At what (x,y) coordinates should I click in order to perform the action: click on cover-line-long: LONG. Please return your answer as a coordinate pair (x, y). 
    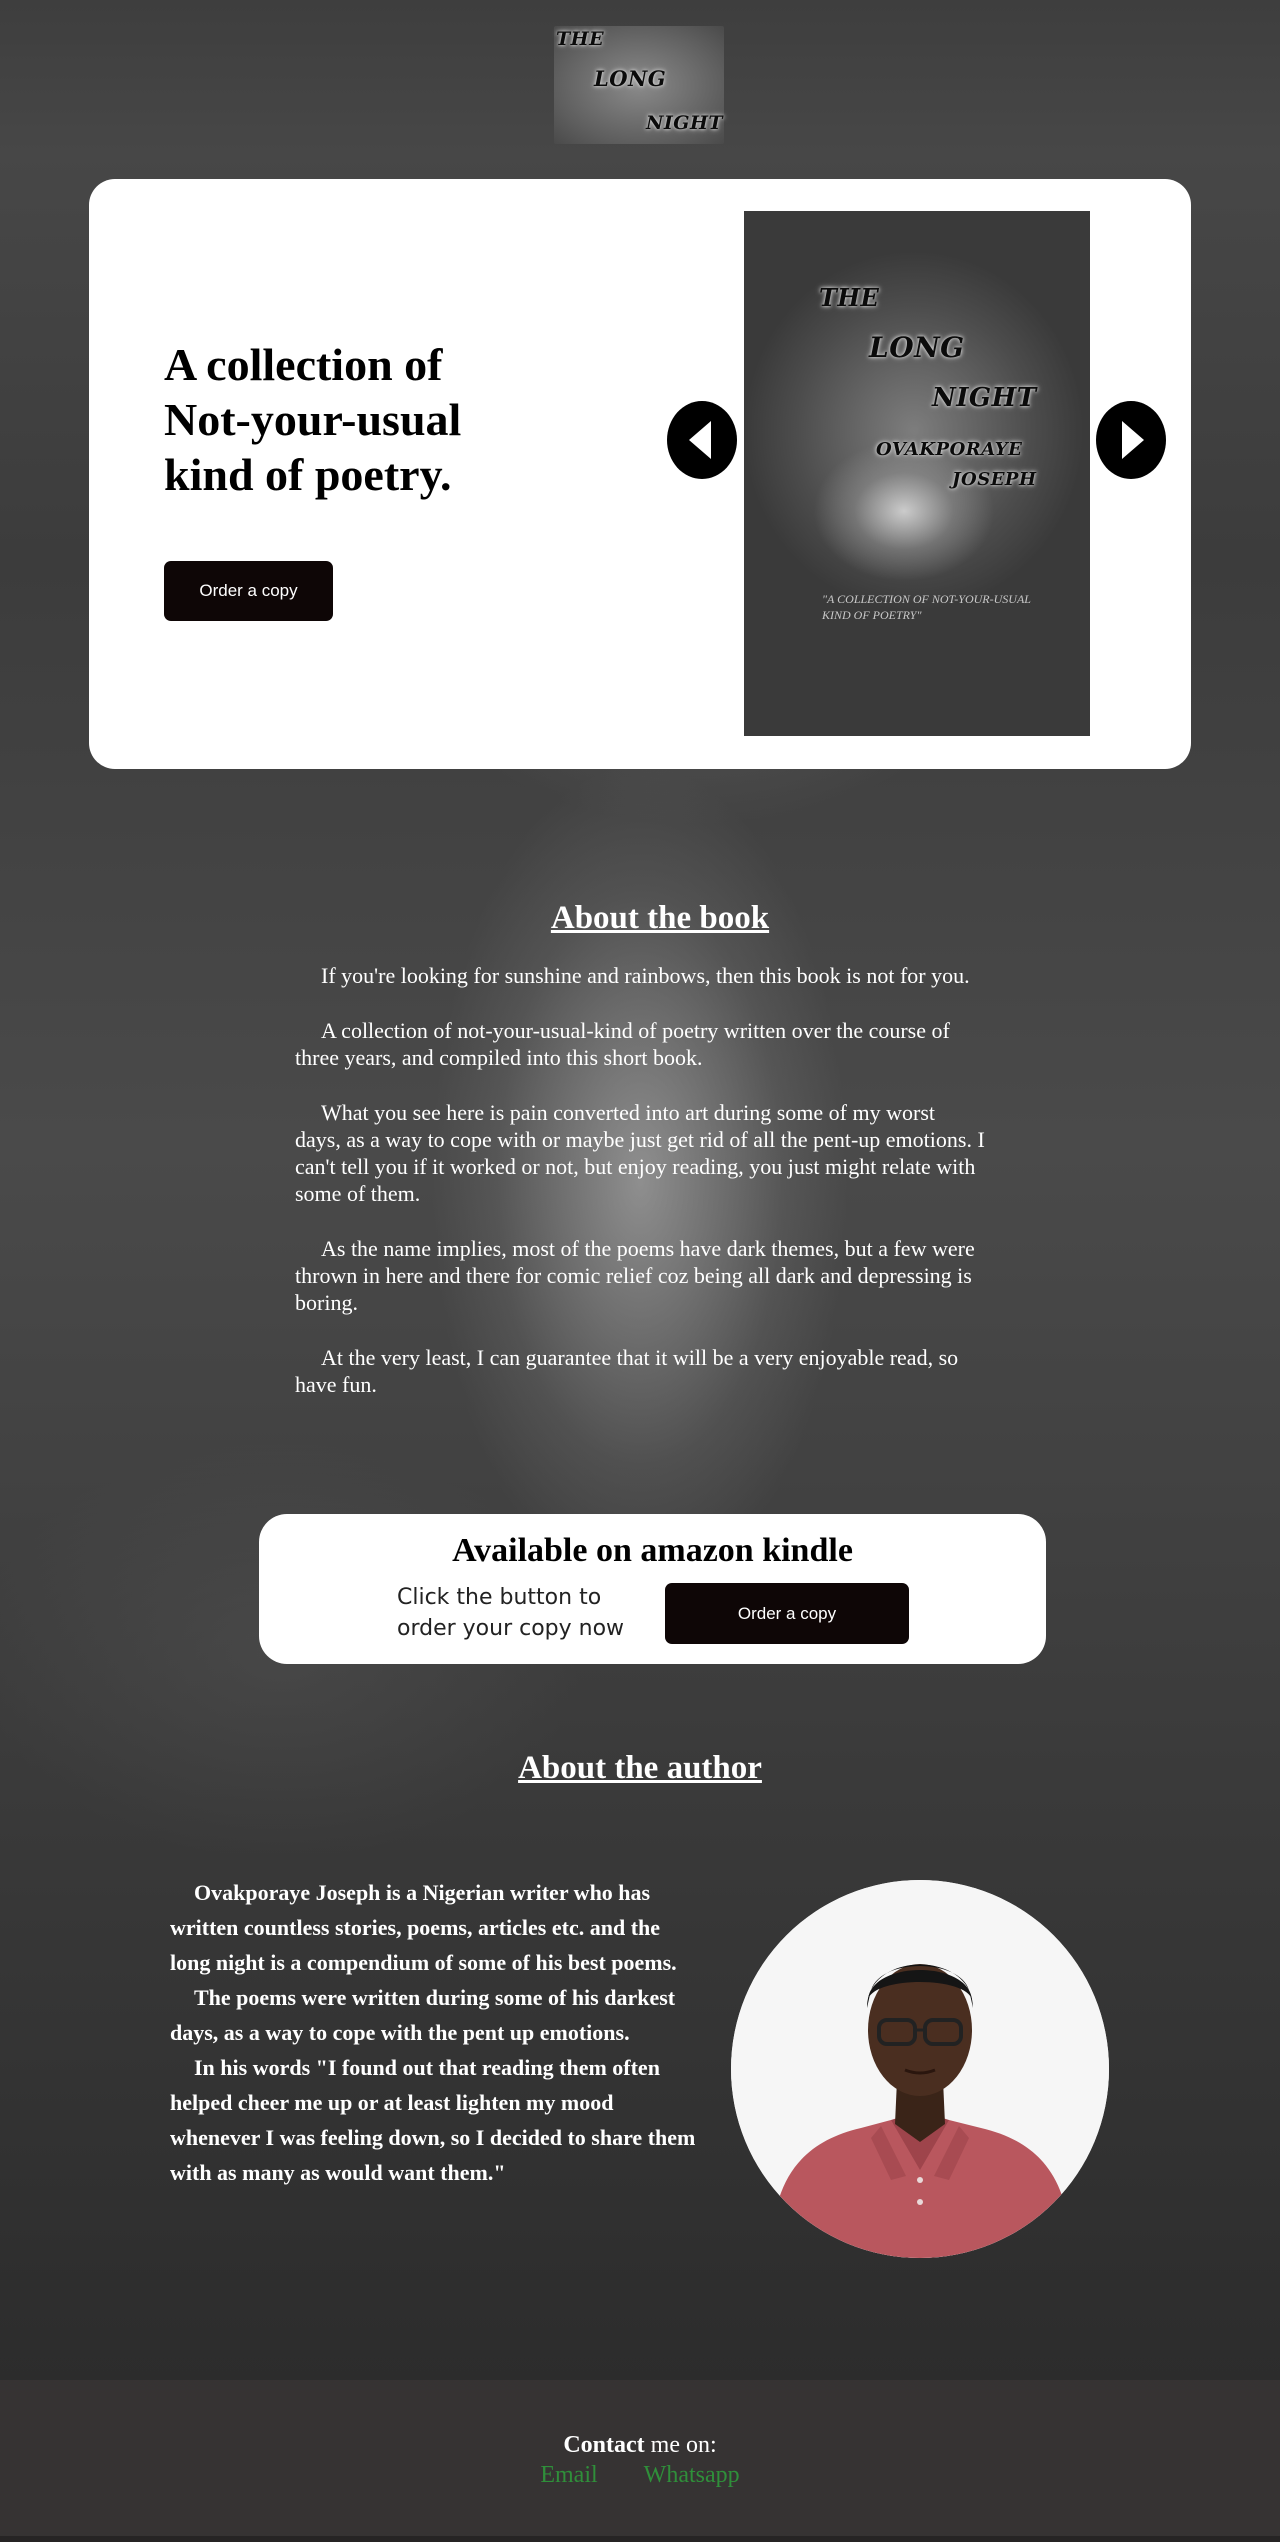
    Looking at the image, I should click on (917, 347).